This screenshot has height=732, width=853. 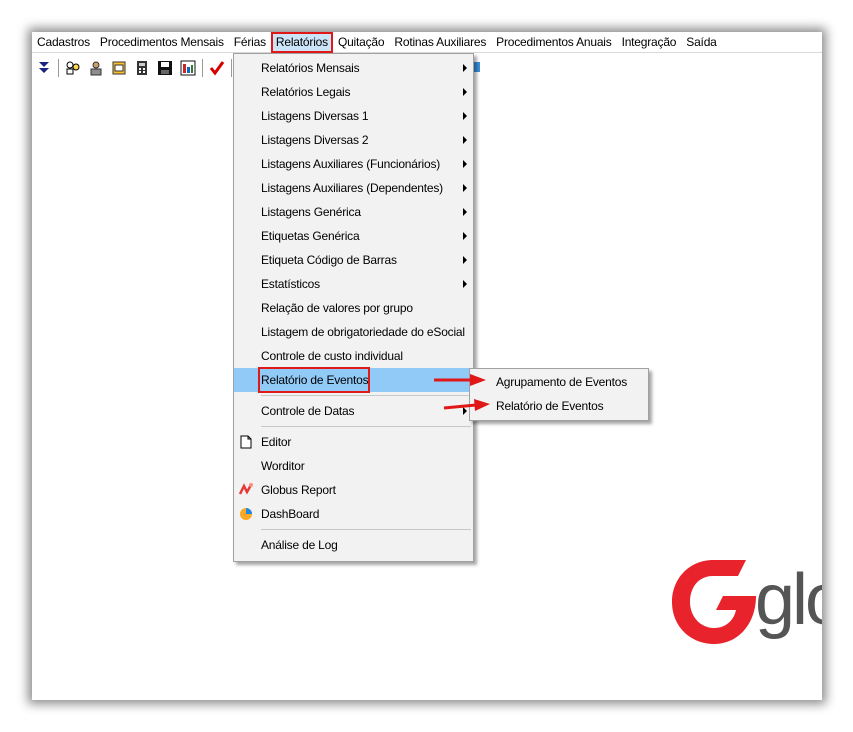 I want to click on menu-item-listagens-diversas-1: Listagens Diversas 1, so click(x=353, y=116).